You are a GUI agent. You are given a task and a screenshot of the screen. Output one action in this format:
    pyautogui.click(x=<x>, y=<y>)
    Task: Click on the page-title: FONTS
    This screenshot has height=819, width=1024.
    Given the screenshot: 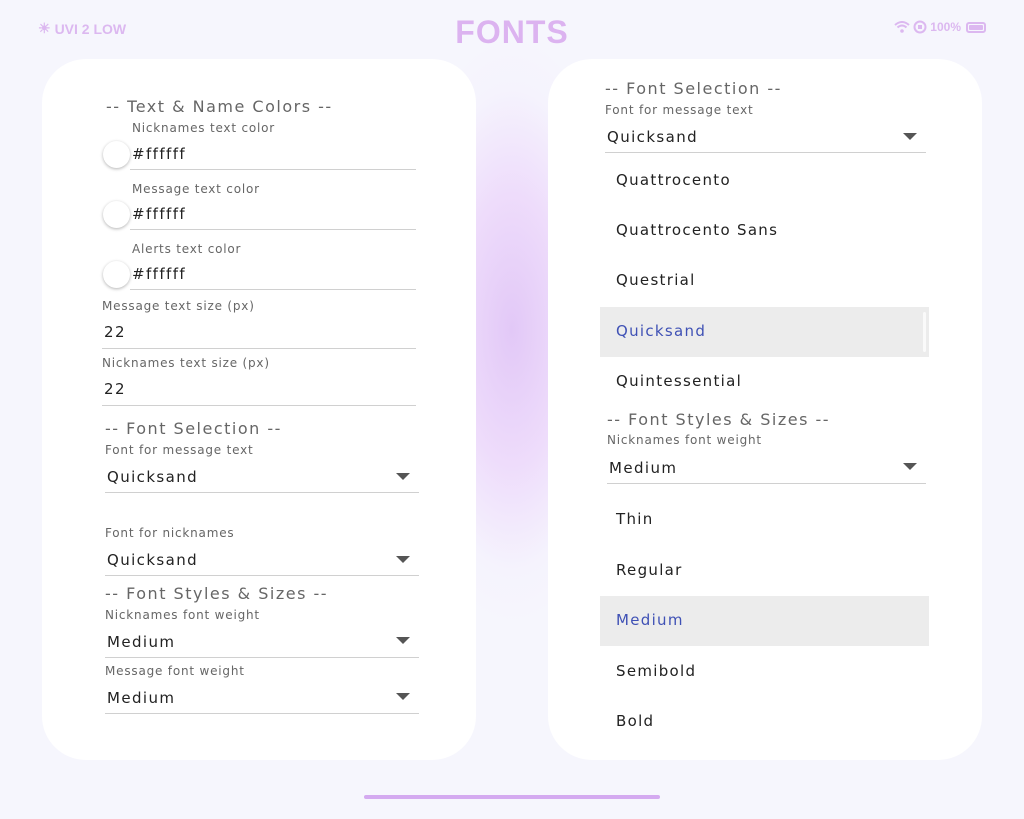 What is the action you would take?
    pyautogui.click(x=512, y=32)
    